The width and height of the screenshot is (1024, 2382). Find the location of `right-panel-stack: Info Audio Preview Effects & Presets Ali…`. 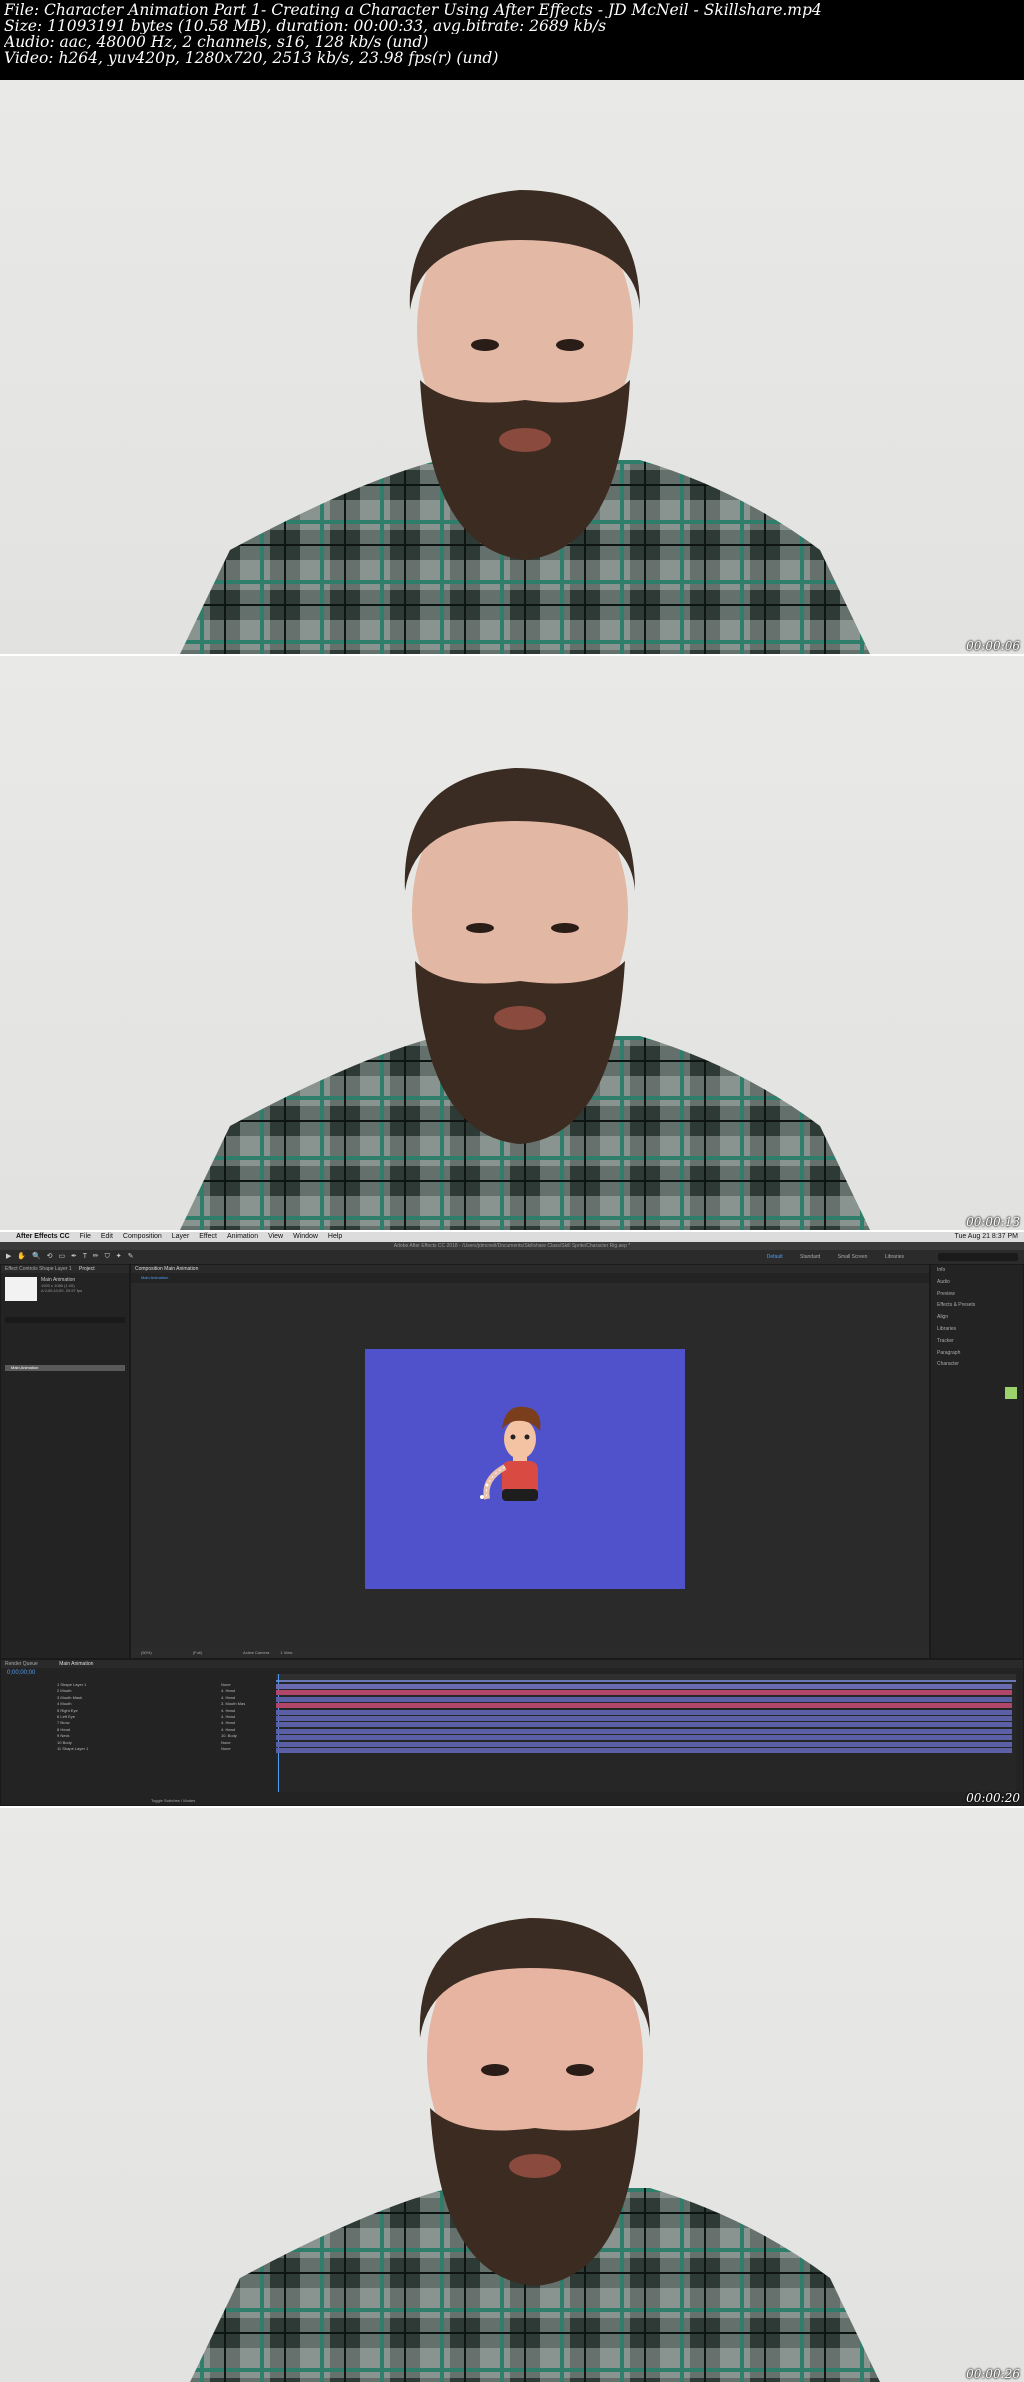

right-panel-stack: Info Audio Preview Effects & Presets Ali… is located at coordinates (977, 1461).